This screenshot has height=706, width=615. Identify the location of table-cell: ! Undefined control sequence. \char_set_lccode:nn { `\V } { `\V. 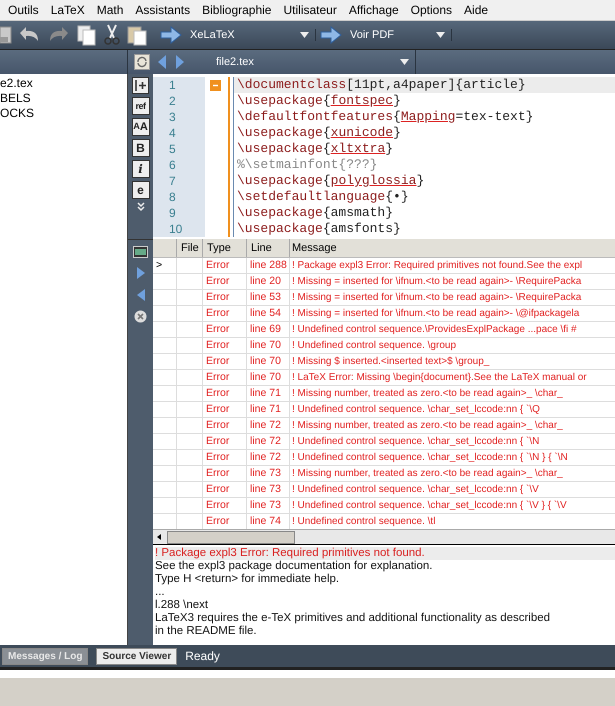
(429, 505).